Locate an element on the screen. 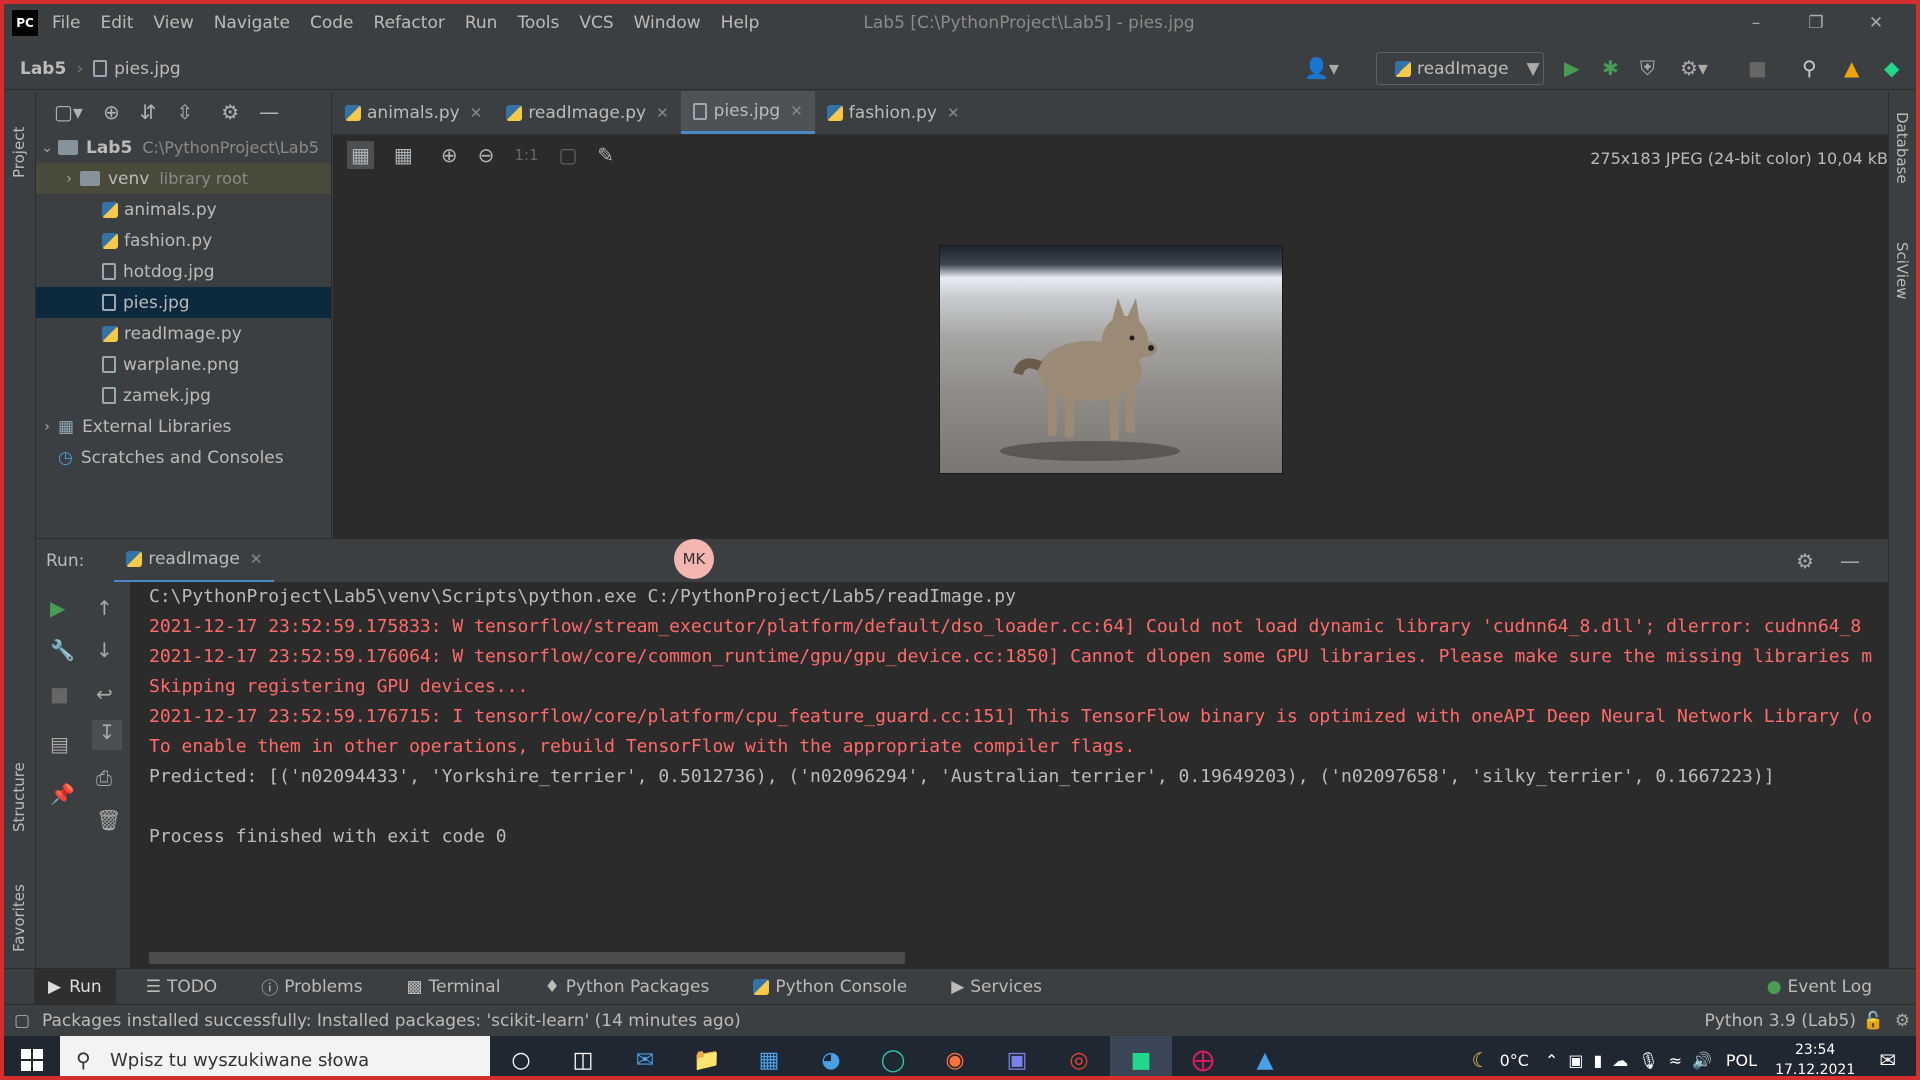 Image resolution: width=1920 pixels, height=1080 pixels. menu-refactor: Refactor is located at coordinates (409, 23).